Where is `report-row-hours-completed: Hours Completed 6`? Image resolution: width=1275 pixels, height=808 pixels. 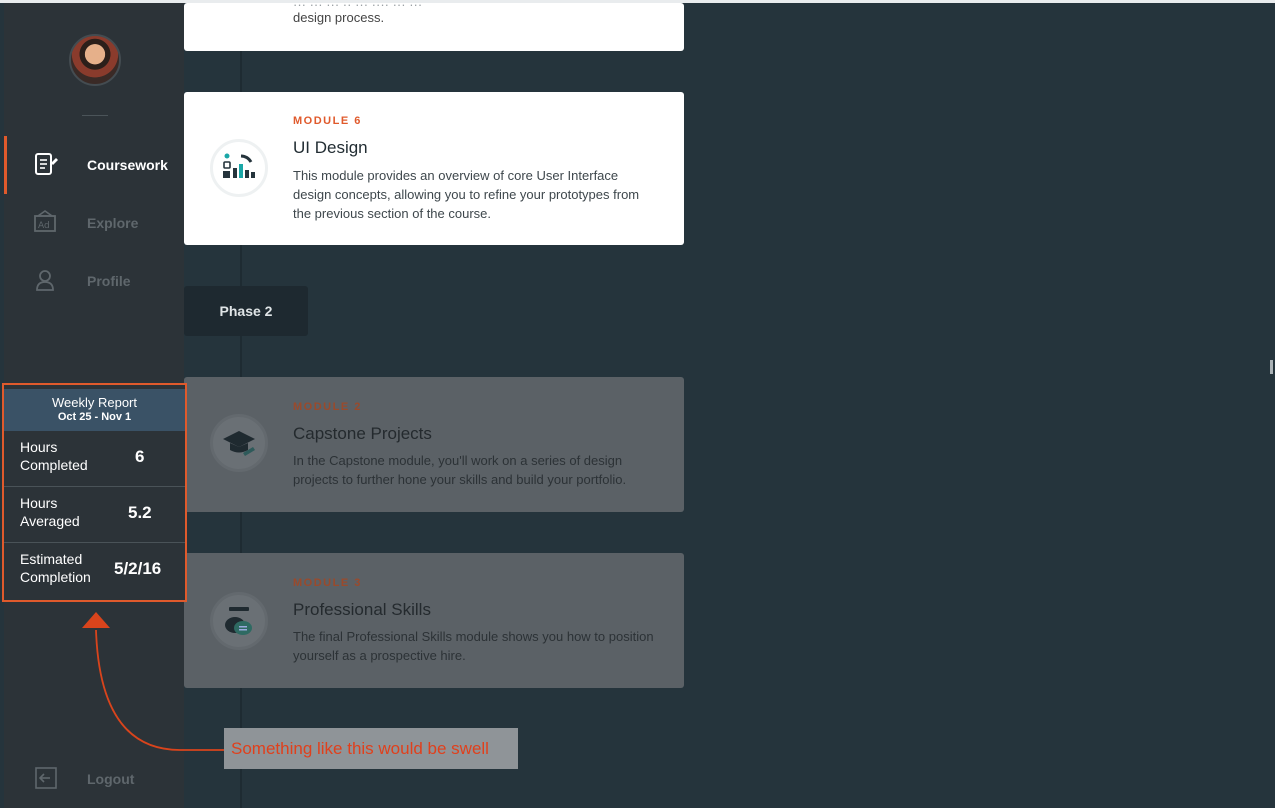 report-row-hours-completed: Hours Completed 6 is located at coordinates (94, 459).